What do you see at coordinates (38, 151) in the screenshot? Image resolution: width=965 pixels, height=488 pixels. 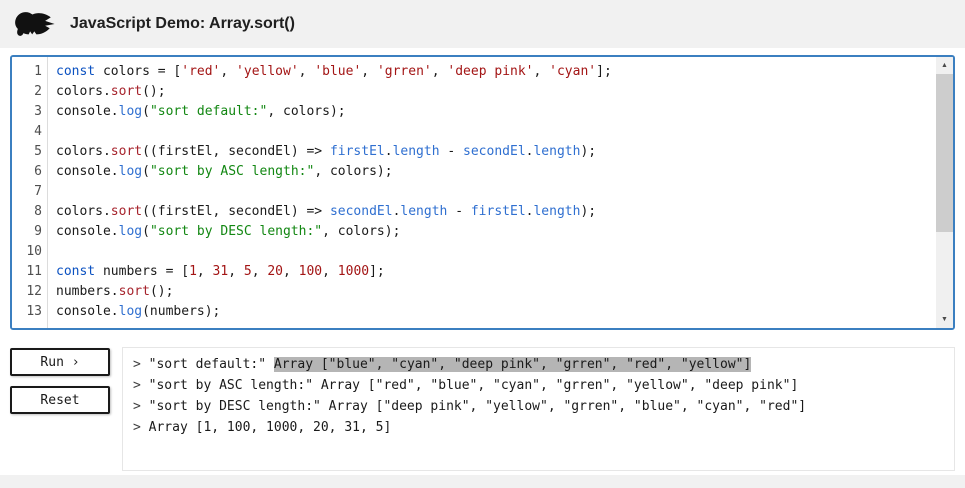 I see `line-number: 5` at bounding box center [38, 151].